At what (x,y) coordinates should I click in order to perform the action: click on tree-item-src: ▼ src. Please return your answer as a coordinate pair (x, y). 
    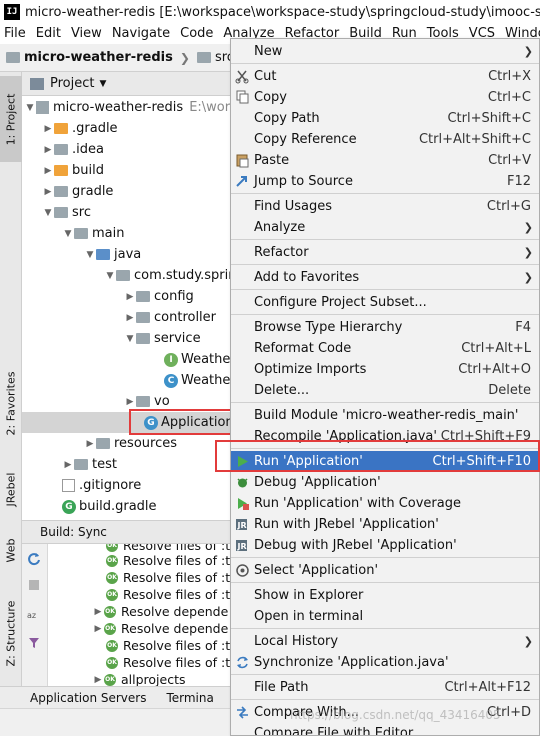
    Looking at the image, I should click on (127, 212).